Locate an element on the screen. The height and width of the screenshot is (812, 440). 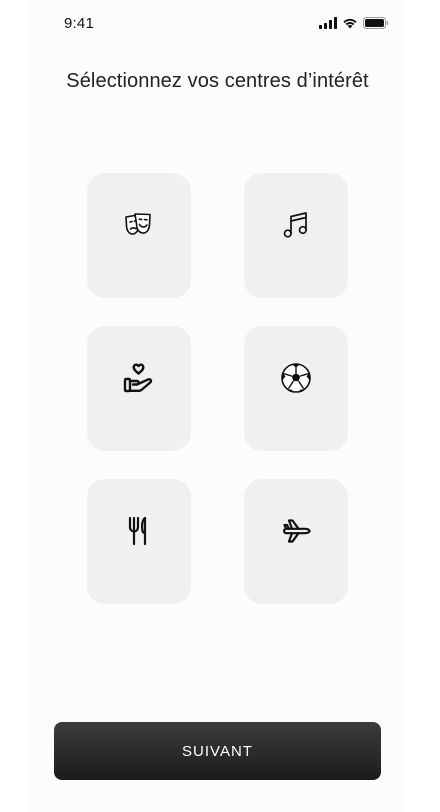
status-bar: 9:41 is located at coordinates (217, 22).